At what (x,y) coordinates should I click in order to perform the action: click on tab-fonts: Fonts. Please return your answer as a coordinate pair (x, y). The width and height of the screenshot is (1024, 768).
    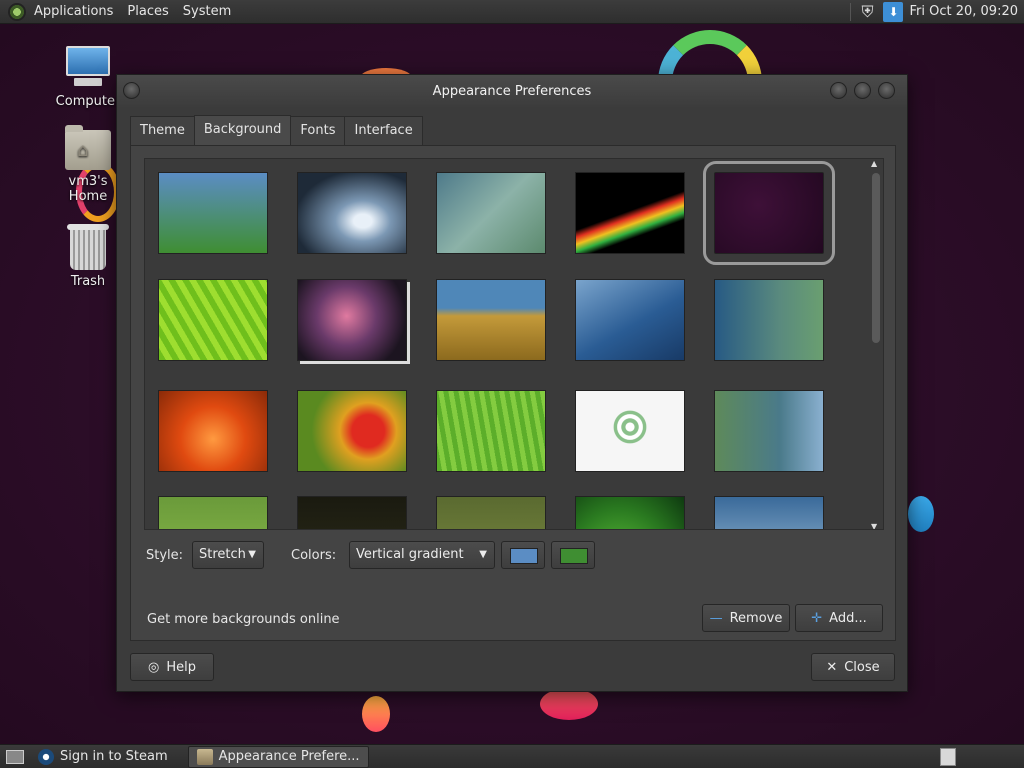
    Looking at the image, I should click on (318, 130).